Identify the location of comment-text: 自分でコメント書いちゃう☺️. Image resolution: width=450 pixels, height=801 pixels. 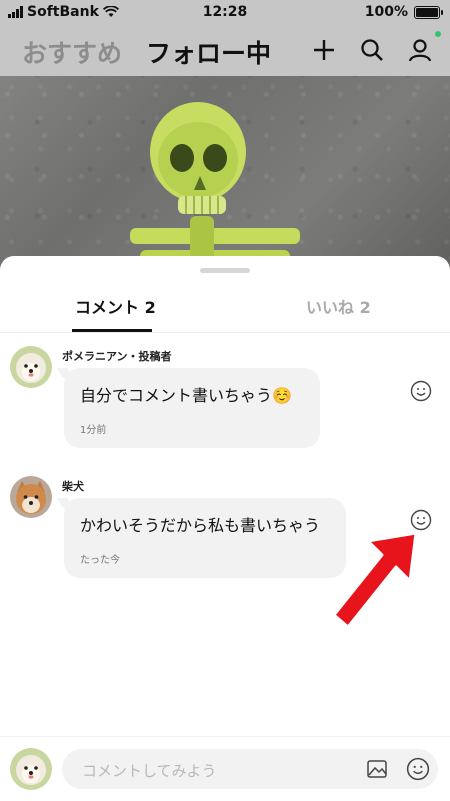
(186, 395).